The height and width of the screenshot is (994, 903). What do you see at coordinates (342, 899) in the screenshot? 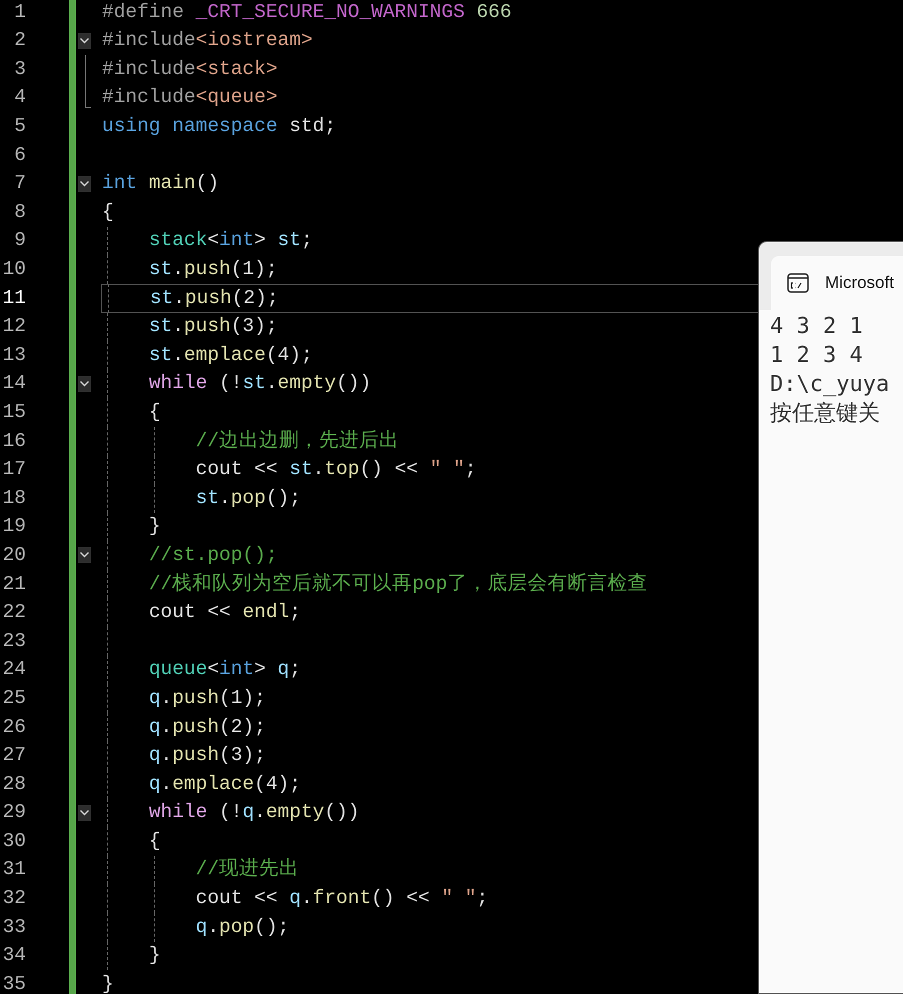
I see `function-name: front` at bounding box center [342, 899].